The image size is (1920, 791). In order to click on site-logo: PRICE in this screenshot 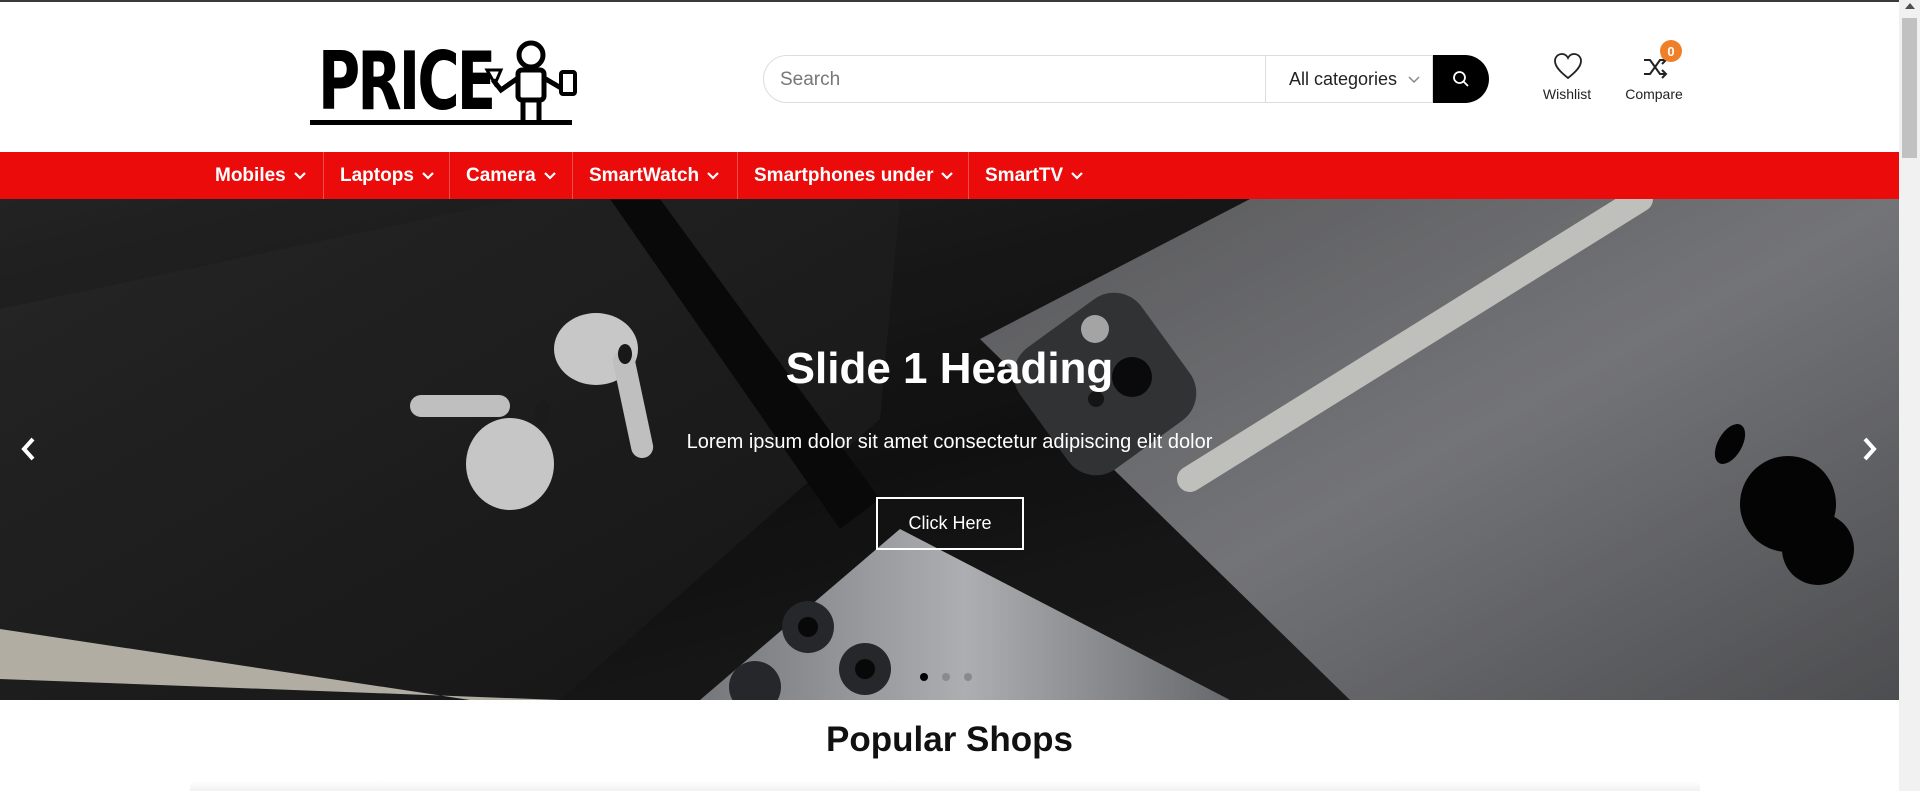, I will do `click(444, 82)`.